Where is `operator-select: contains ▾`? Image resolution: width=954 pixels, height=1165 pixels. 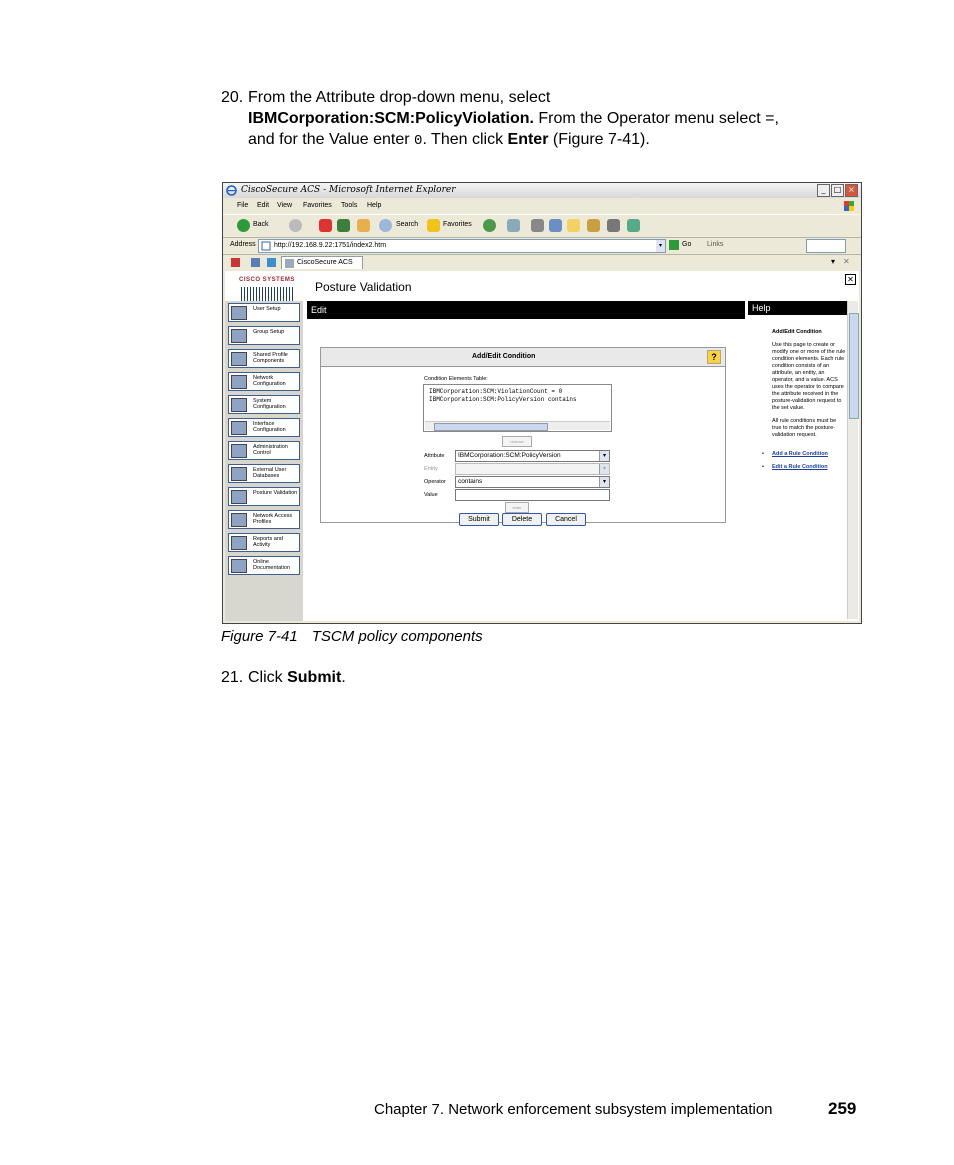
operator-select: contains ▾ is located at coordinates (532, 482).